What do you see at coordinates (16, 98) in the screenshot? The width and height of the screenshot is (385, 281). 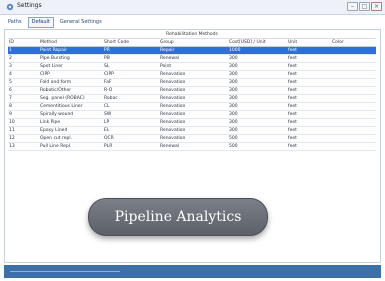 I see `cell-id: 7` at bounding box center [16, 98].